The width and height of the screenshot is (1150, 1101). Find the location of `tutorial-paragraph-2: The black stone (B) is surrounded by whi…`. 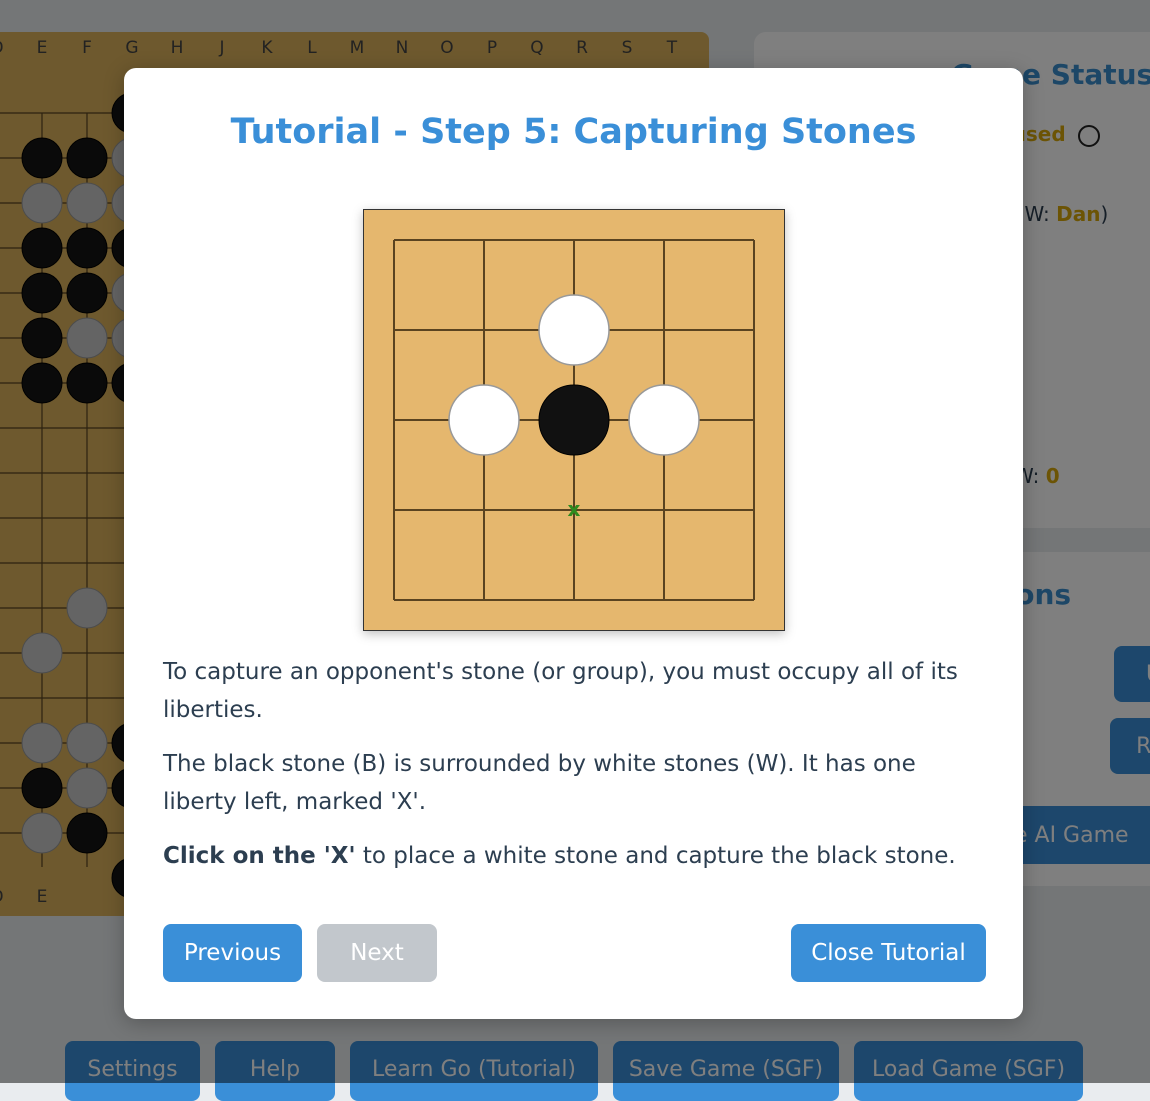

tutorial-paragraph-2: The black stone (B) is surrounded by whi… is located at coordinates (539, 783).